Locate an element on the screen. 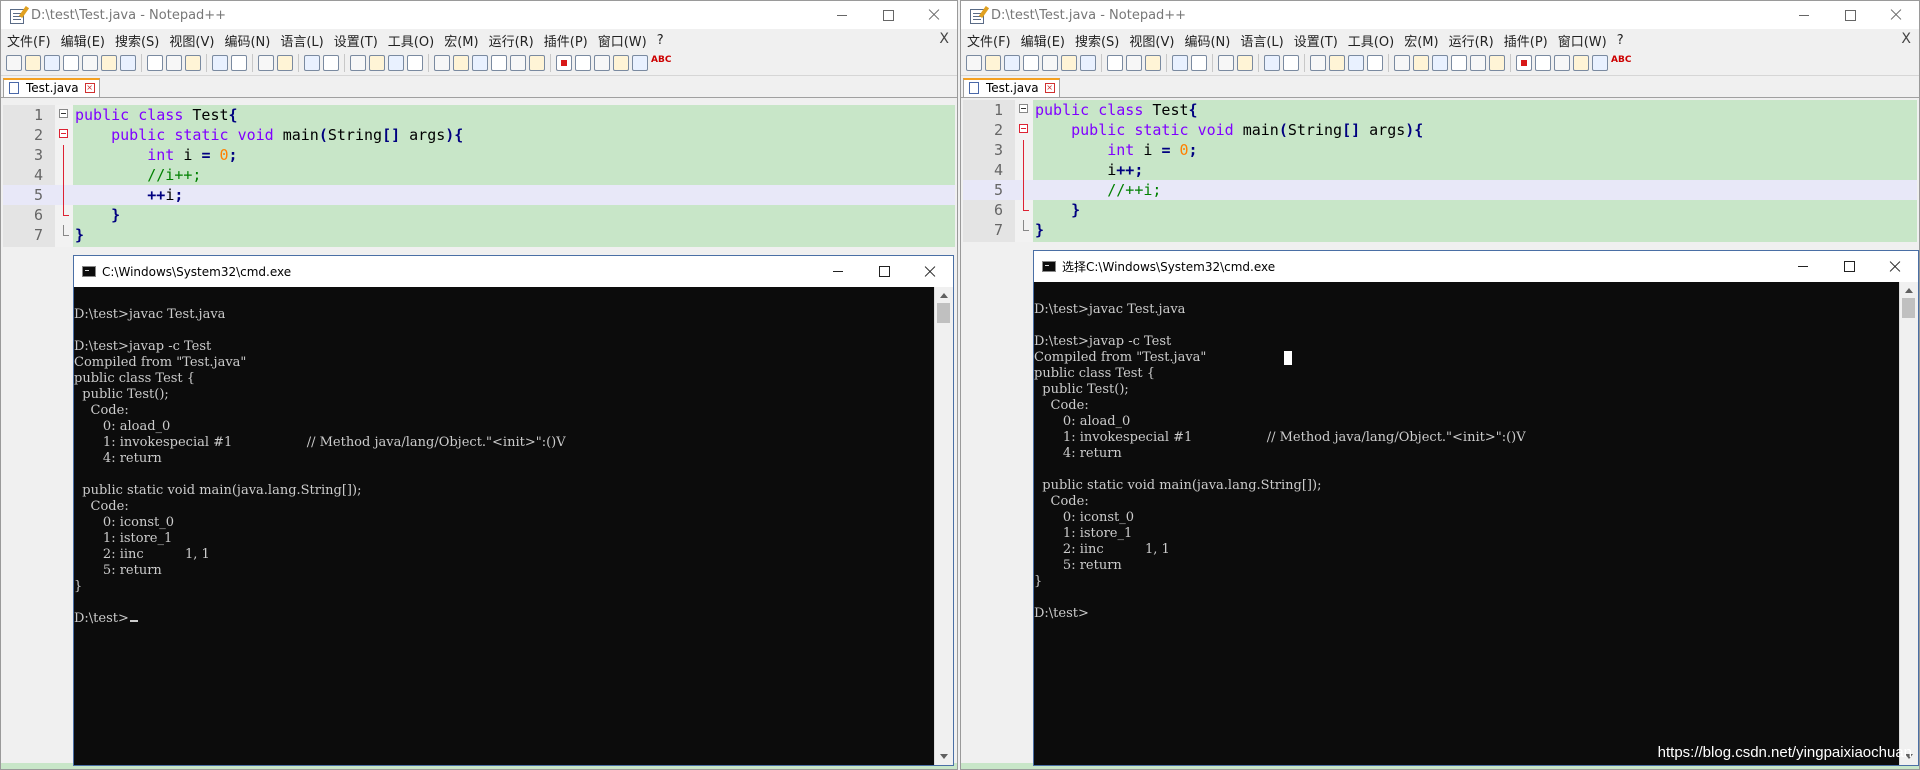 Image resolution: width=1920 pixels, height=770 pixels. scroll-down-icon is located at coordinates (944, 756).